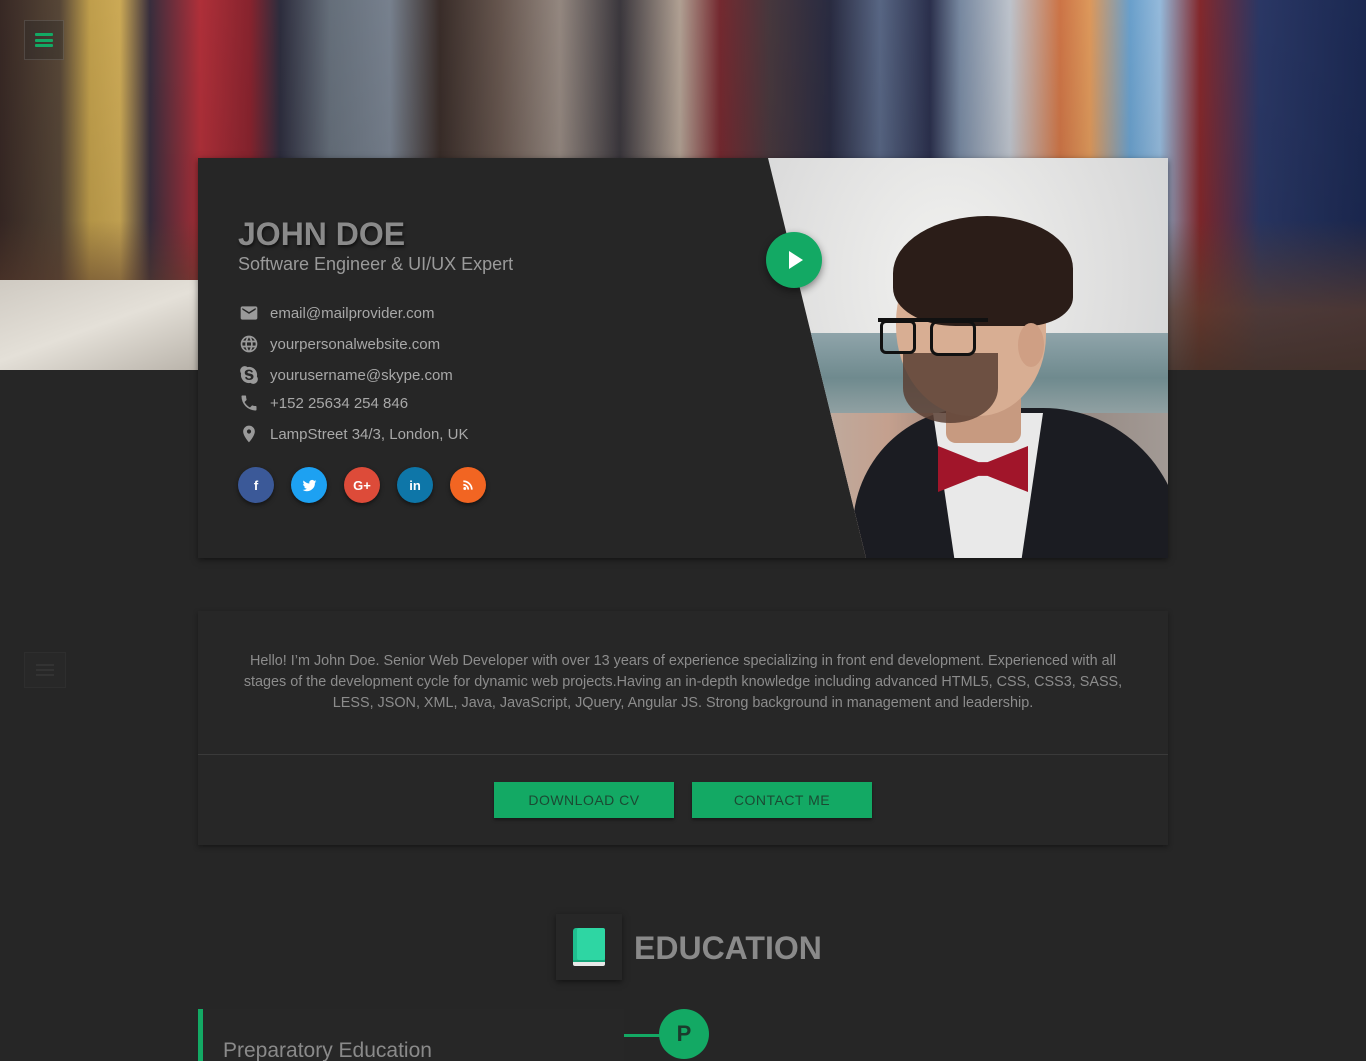  What do you see at coordinates (249, 375) in the screenshot?
I see `skype-icon` at bounding box center [249, 375].